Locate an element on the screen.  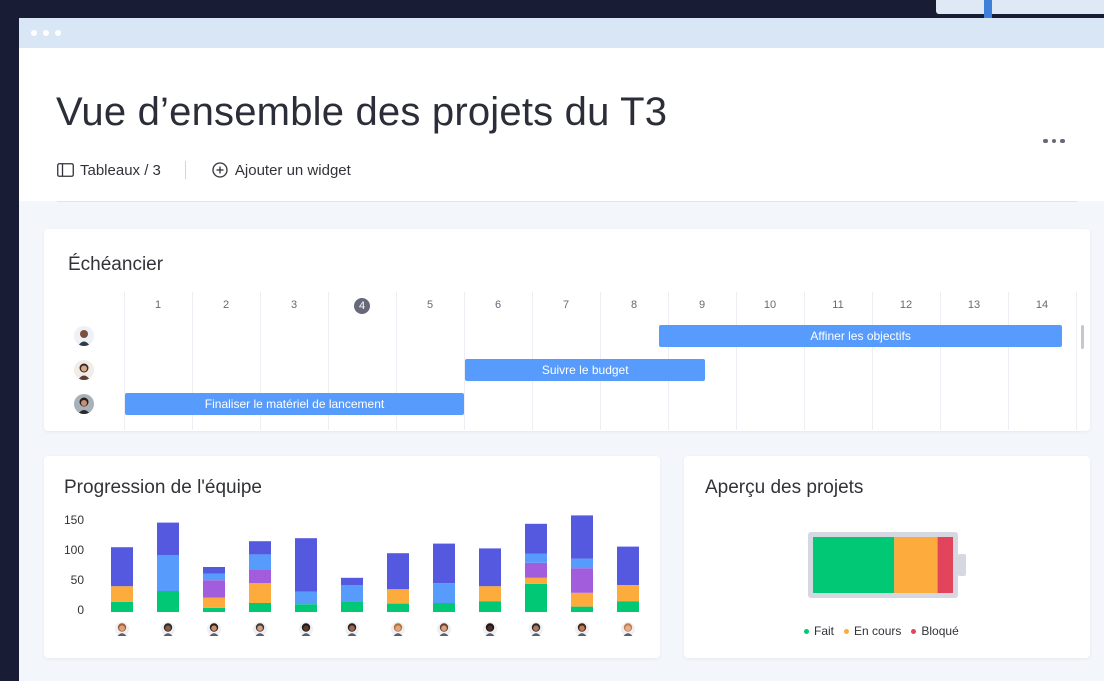
window-titlebar is located at coordinates (561, 33).